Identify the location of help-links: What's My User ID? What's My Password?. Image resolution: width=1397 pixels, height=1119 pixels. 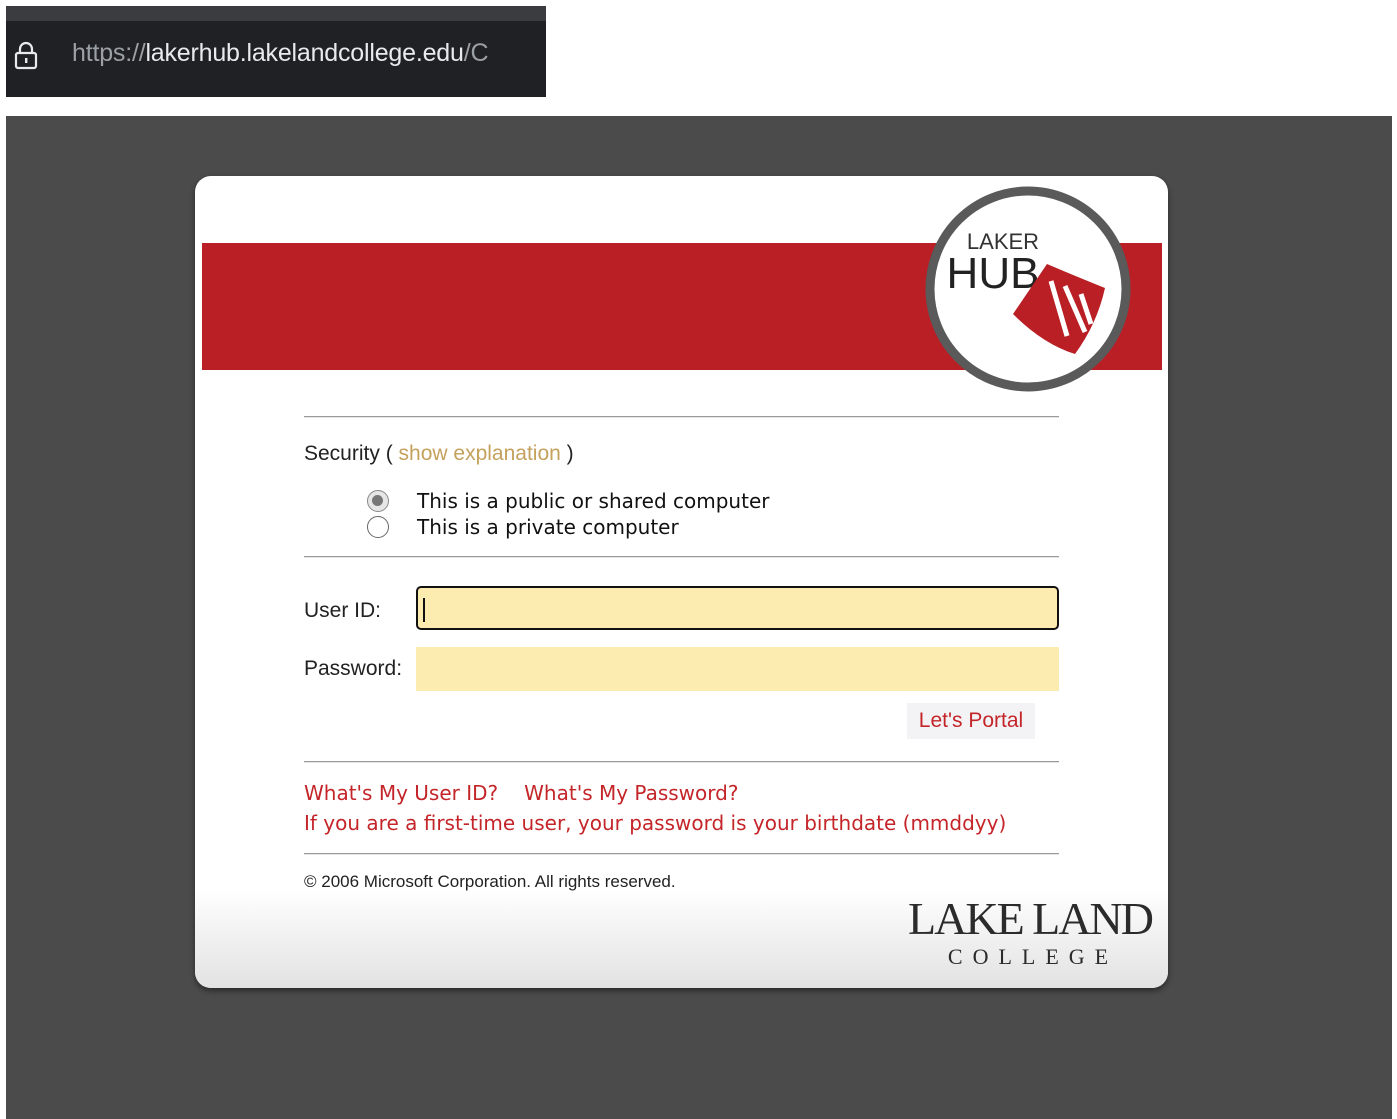
(521, 793).